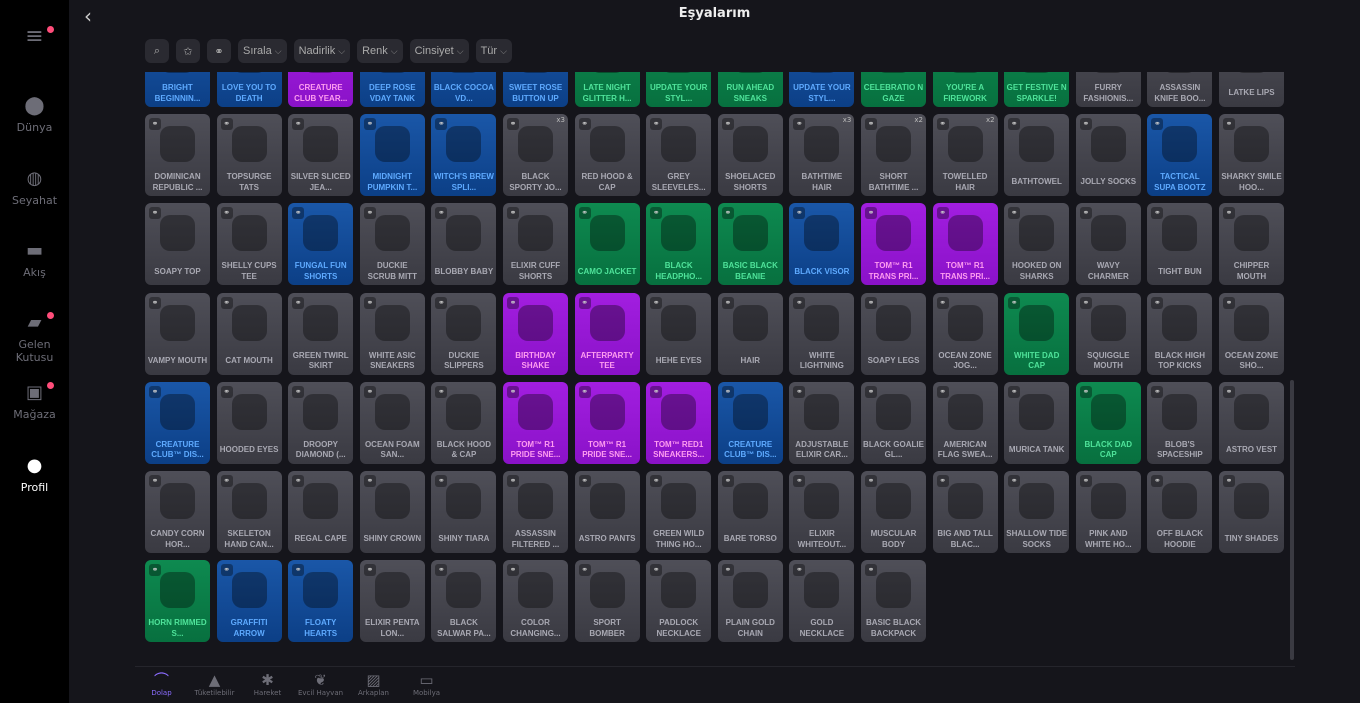 Image resolution: width=1360 pixels, height=703 pixels. What do you see at coordinates (607, 601) in the screenshot?
I see `inventory-item: ⚭ SPORT BOMBER` at bounding box center [607, 601].